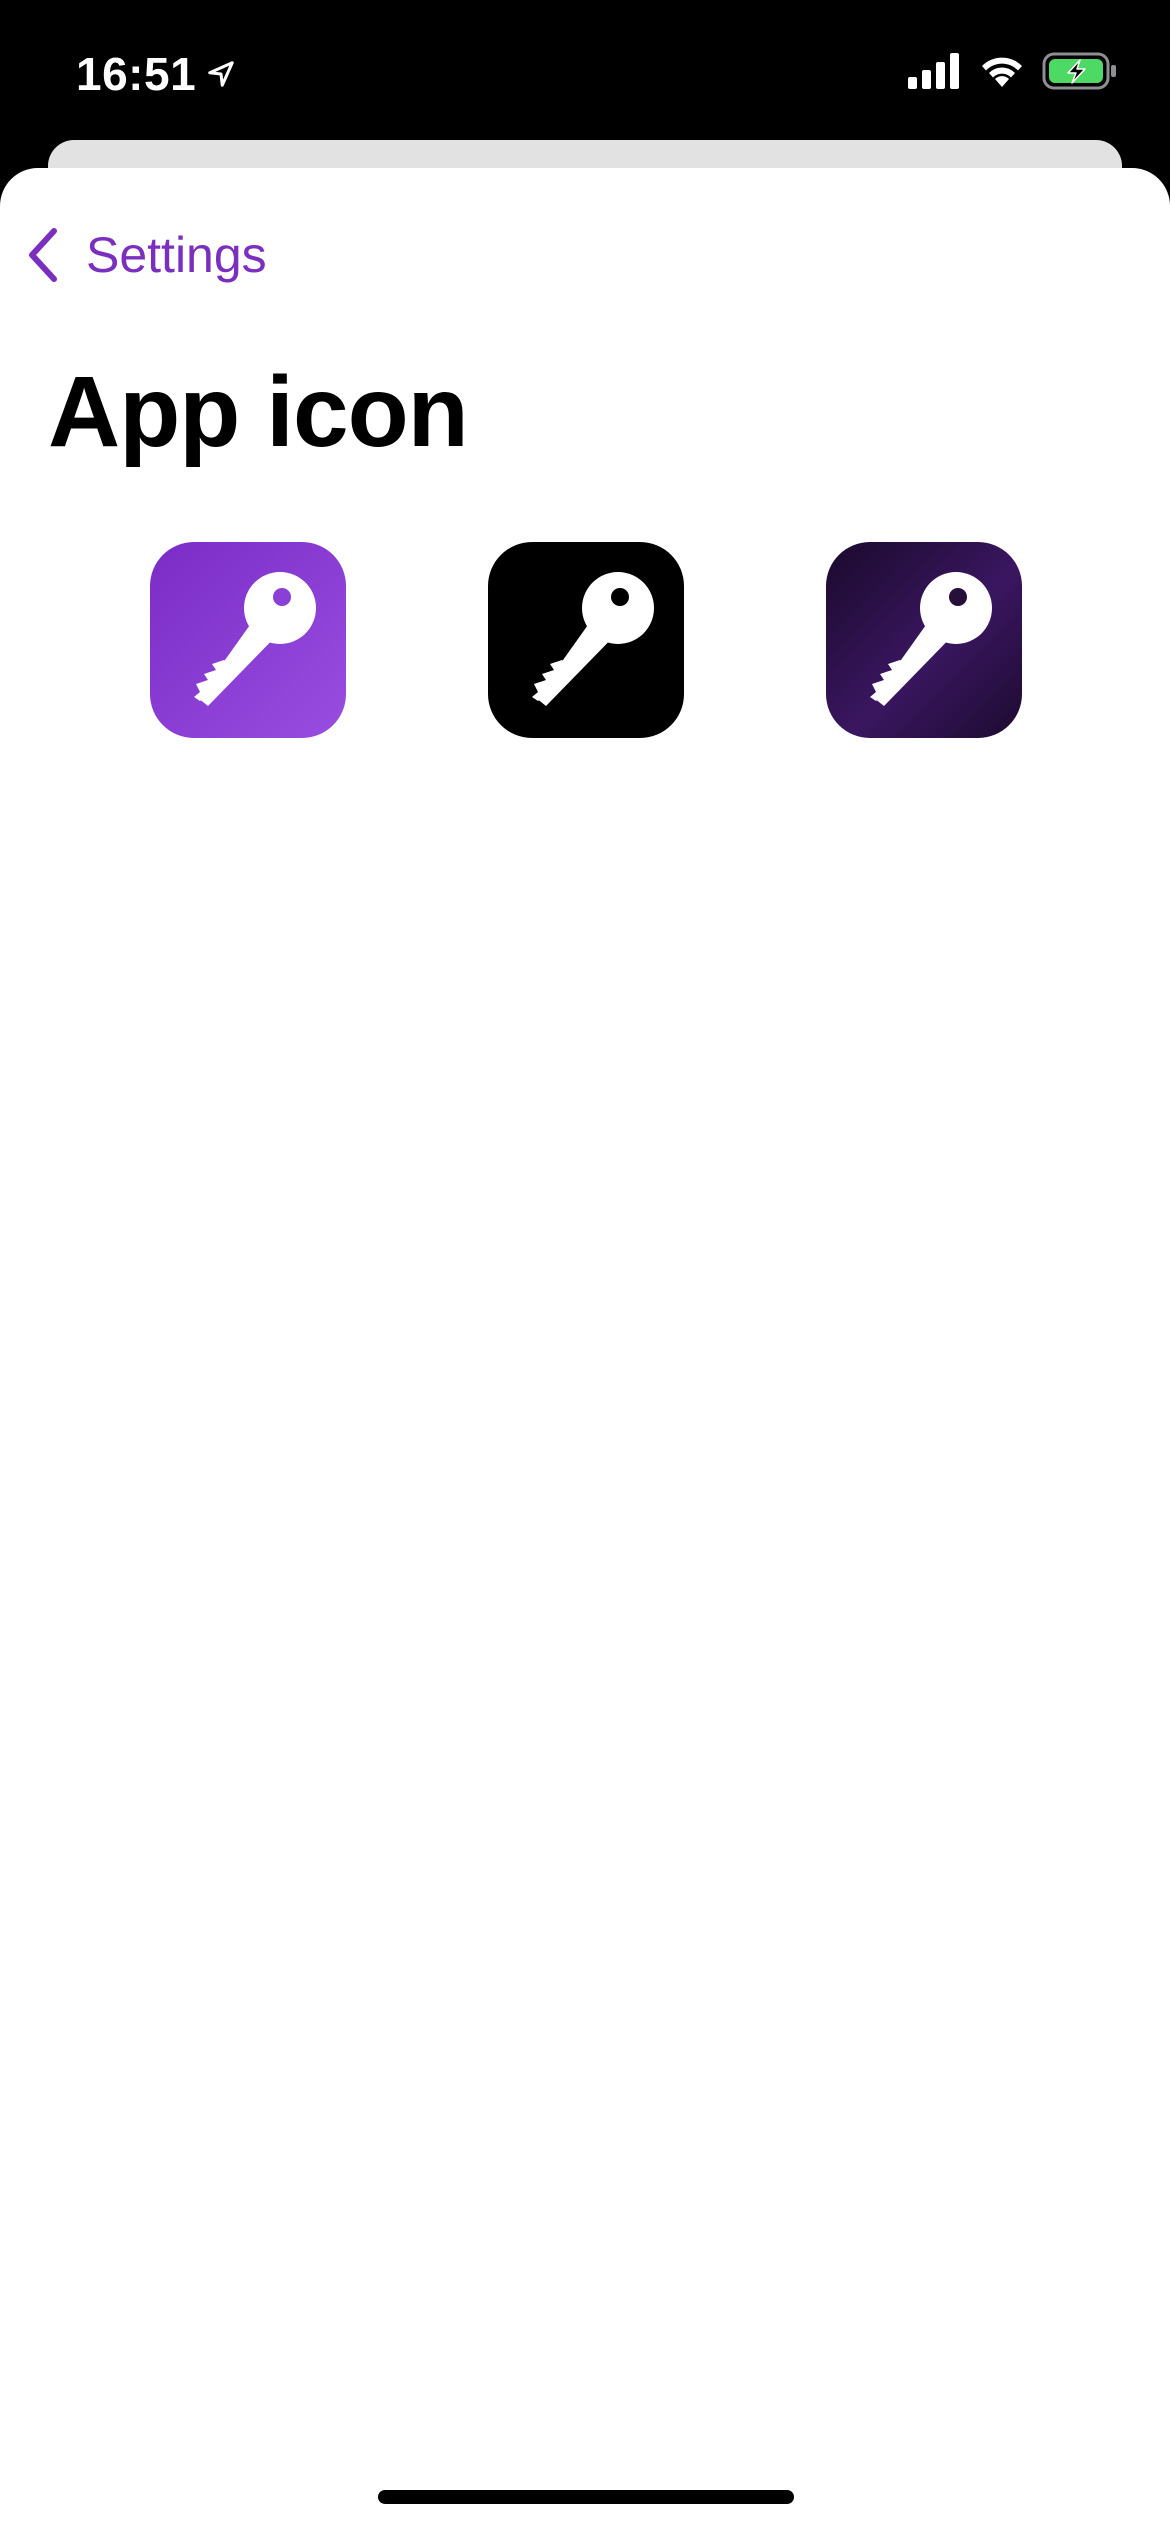 This screenshot has width=1170, height=2532. I want to click on back-button-label: Settings, so click(176, 255).